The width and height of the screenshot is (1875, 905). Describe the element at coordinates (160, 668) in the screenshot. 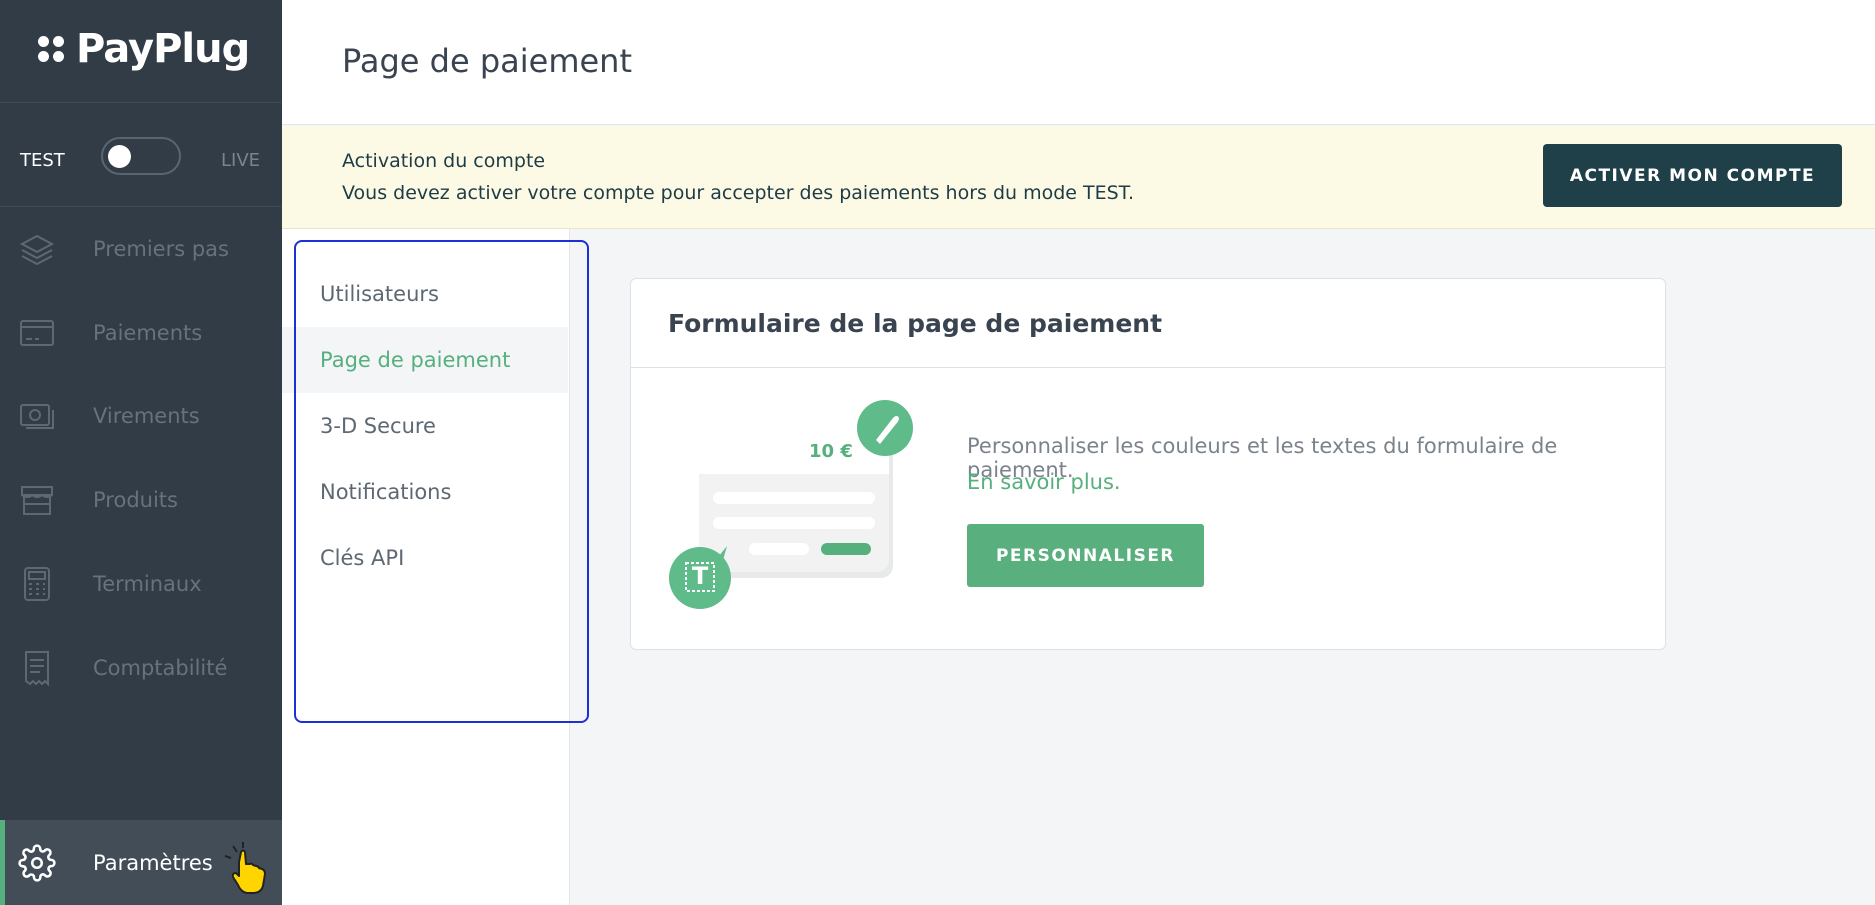

I see `nav-label: Comptabilité` at that location.